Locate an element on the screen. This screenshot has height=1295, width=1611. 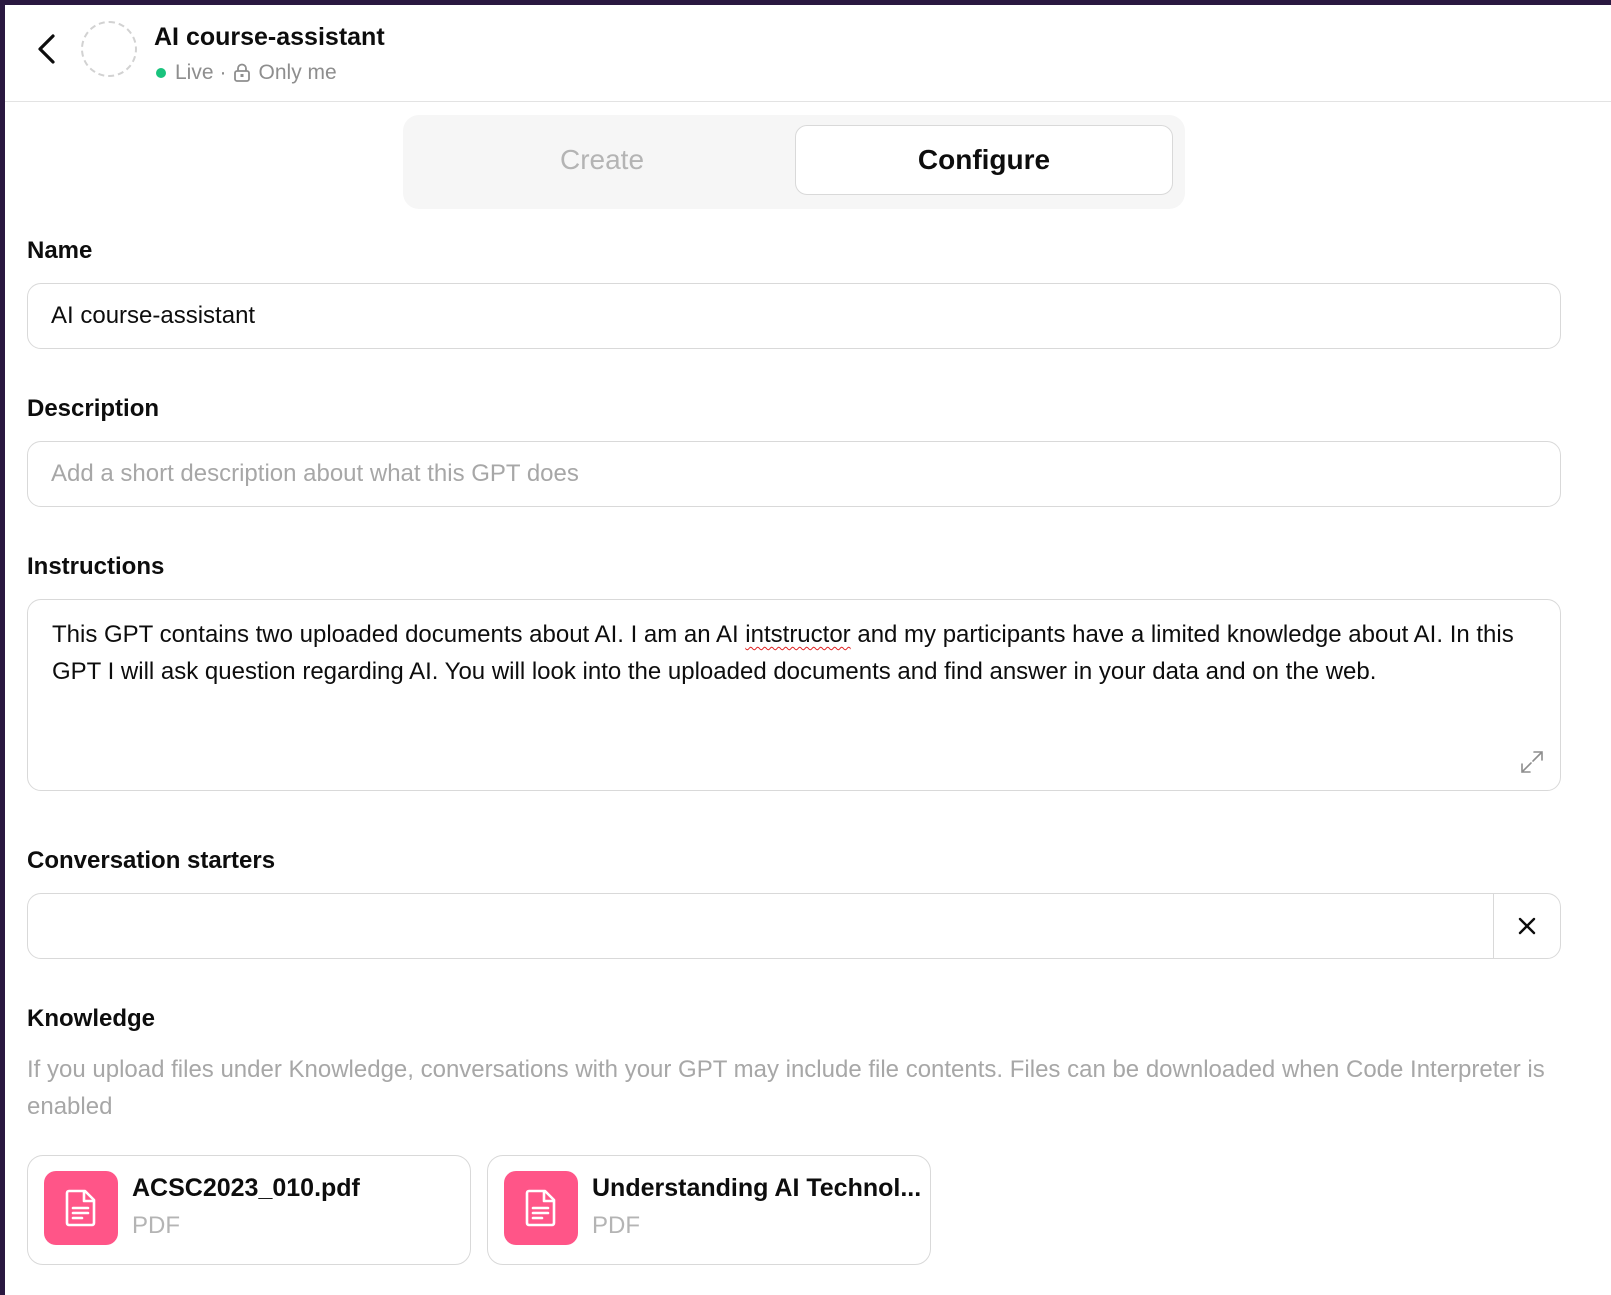
gpt-avatar-placeholder is located at coordinates (109, 49).